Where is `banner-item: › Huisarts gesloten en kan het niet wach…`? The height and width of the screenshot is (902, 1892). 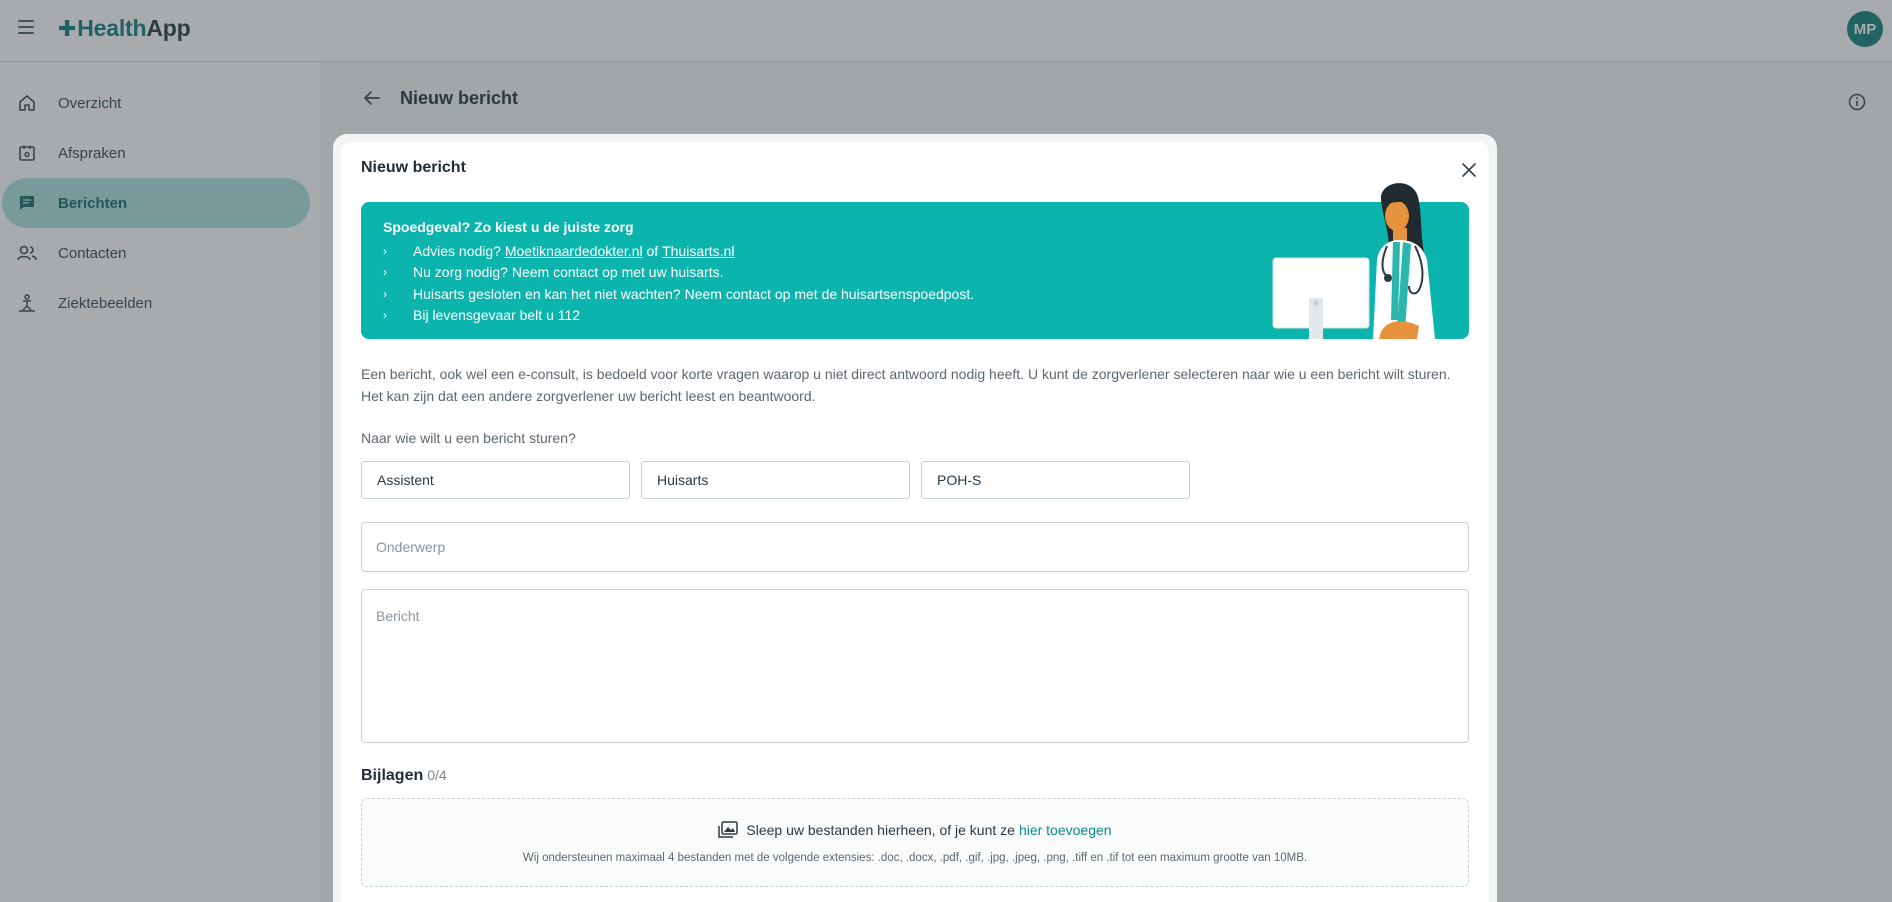
banner-item: › Huisarts gesloten en kan het niet wach… is located at coordinates (678, 294).